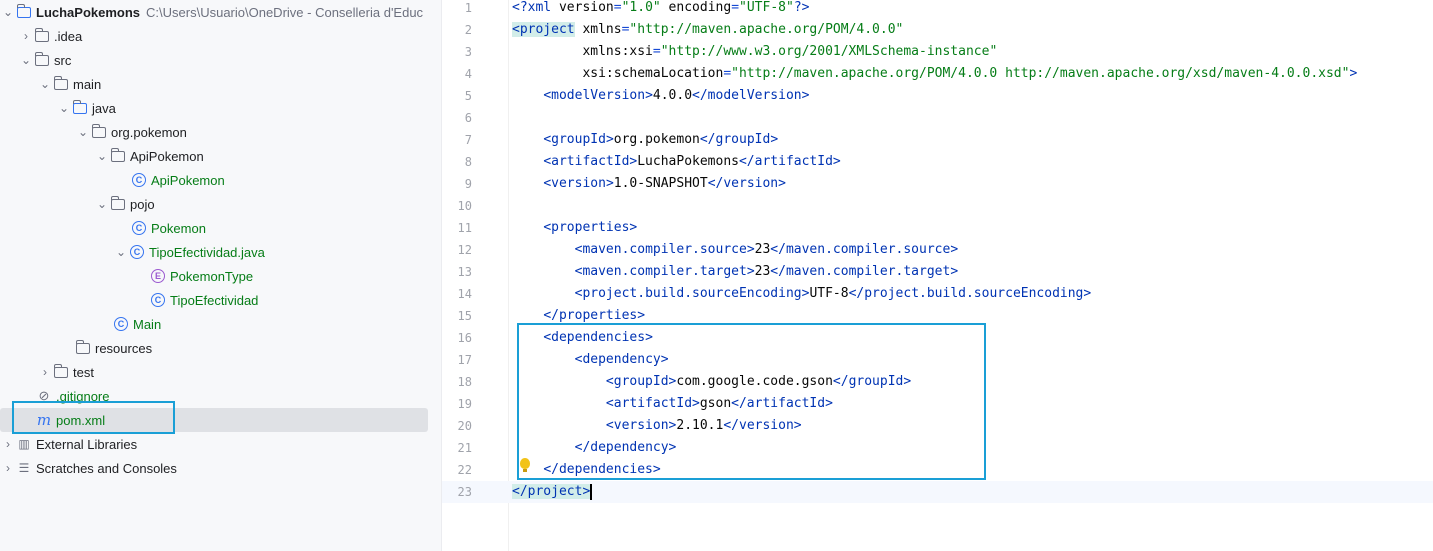 The height and width of the screenshot is (551, 1433). What do you see at coordinates (220, 372) in the screenshot?
I see `tree-item-test: › test` at bounding box center [220, 372].